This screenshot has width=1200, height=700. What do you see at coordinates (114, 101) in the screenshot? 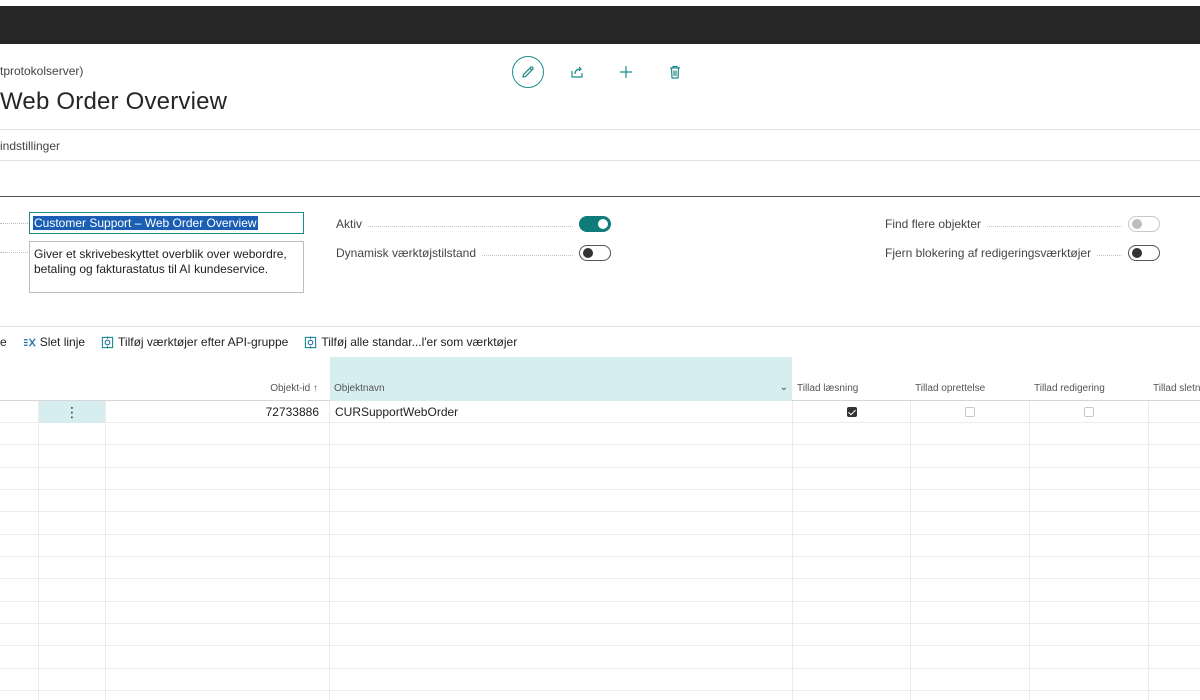
I see `page-title: Web Order Overview` at bounding box center [114, 101].